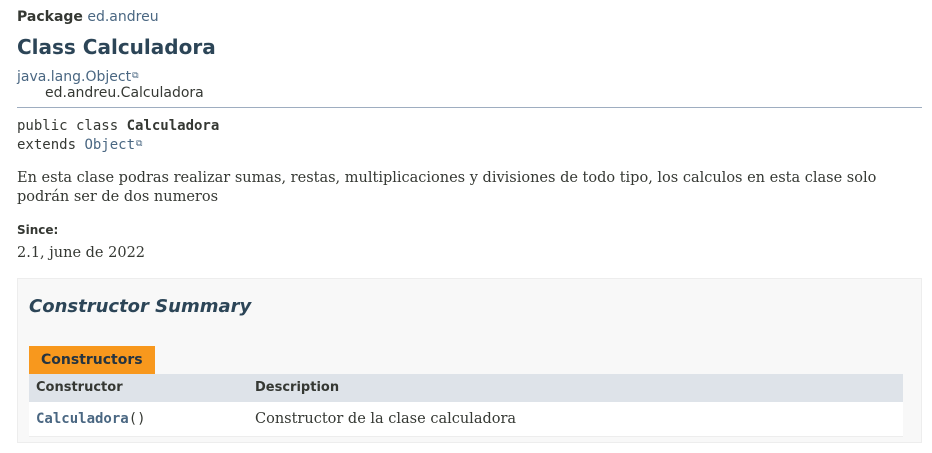  What do you see at coordinates (72, 126) in the screenshot?
I see `signature-prefix: public class` at bounding box center [72, 126].